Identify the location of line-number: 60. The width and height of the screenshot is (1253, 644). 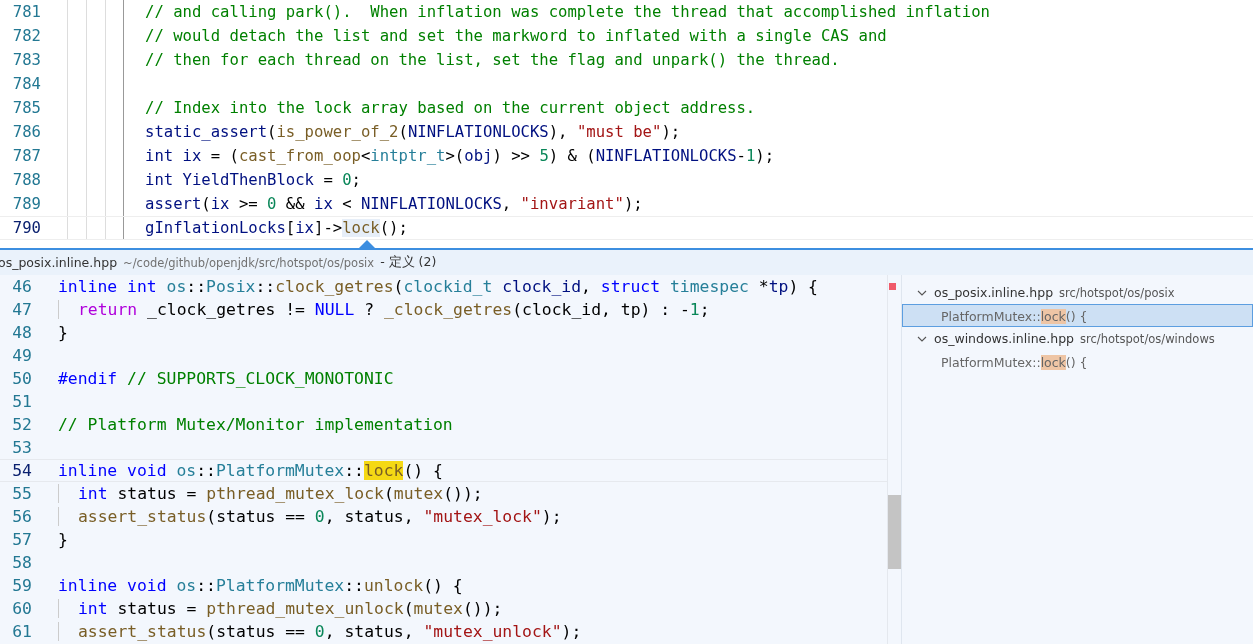
(21, 608).